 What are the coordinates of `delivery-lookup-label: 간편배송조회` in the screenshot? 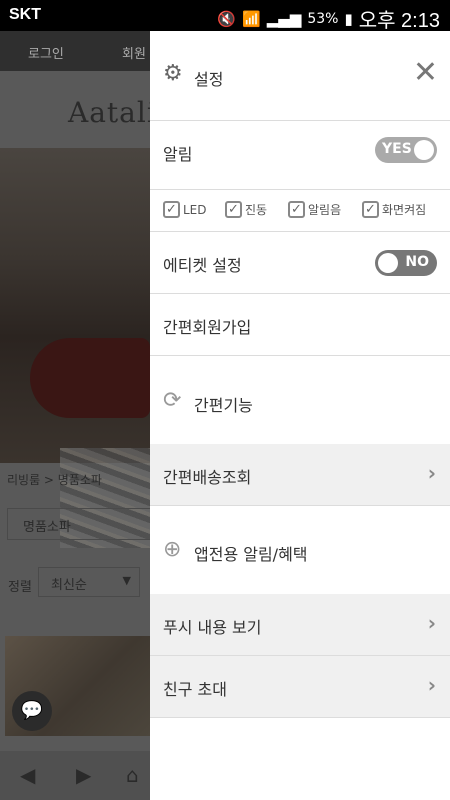 It's located at (207, 477).